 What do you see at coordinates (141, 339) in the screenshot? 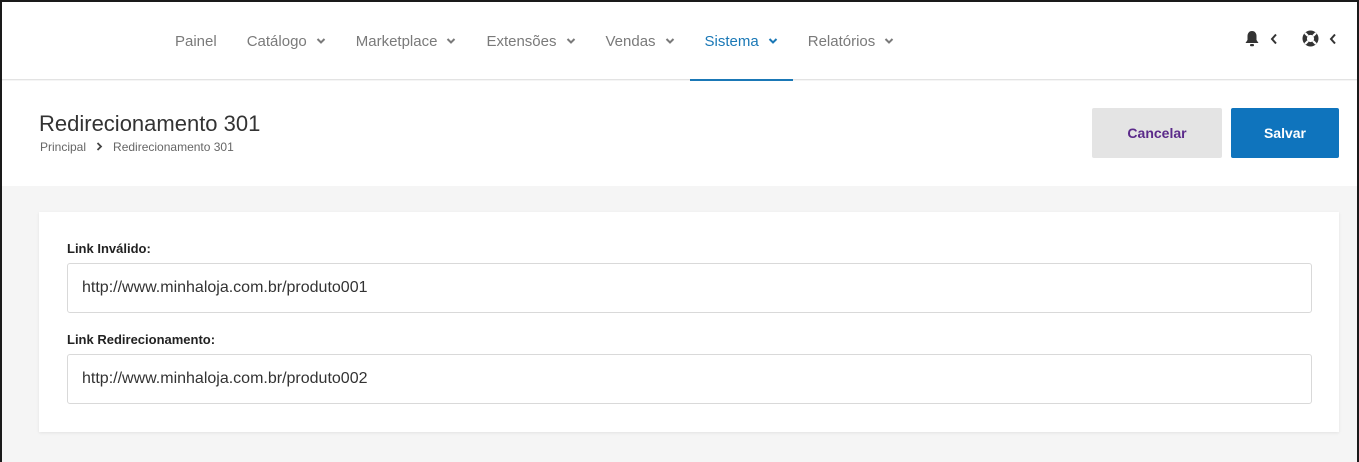
I see `redirect-link-label: Link Redirecionamento:` at bounding box center [141, 339].